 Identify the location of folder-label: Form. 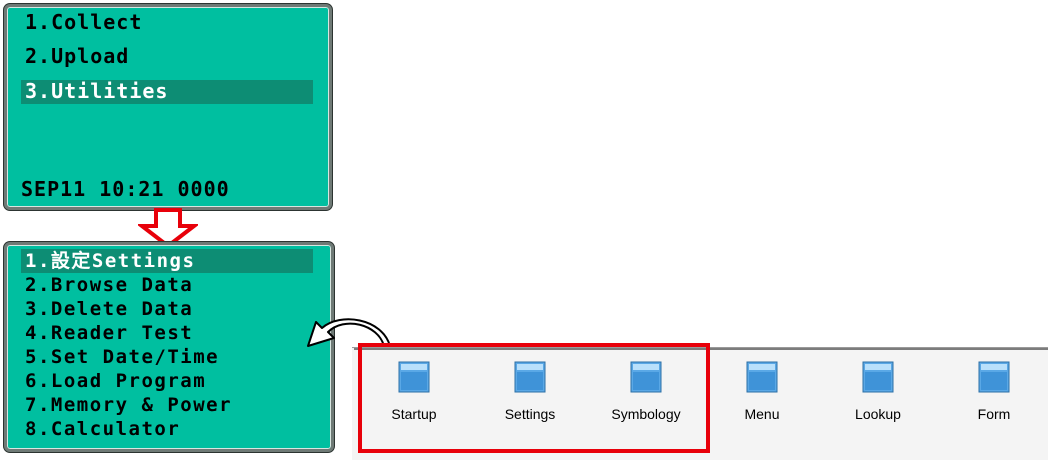
(994, 414).